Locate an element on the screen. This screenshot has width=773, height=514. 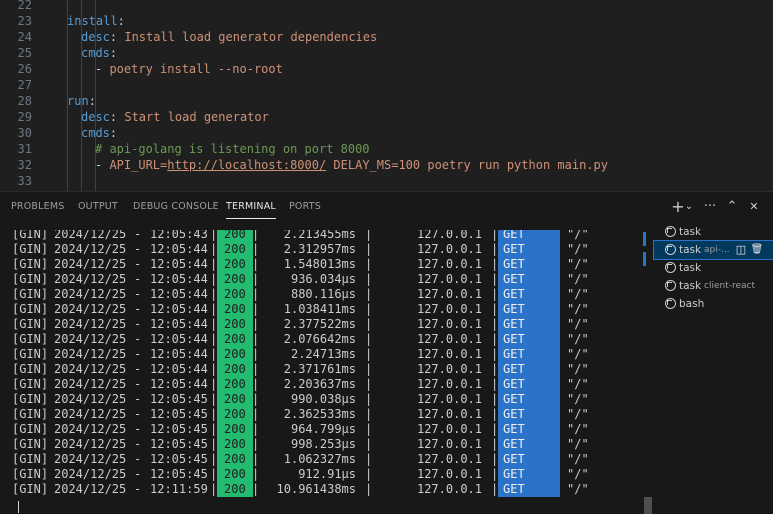
tab-problems: PROBLEMS is located at coordinates (37, 207).